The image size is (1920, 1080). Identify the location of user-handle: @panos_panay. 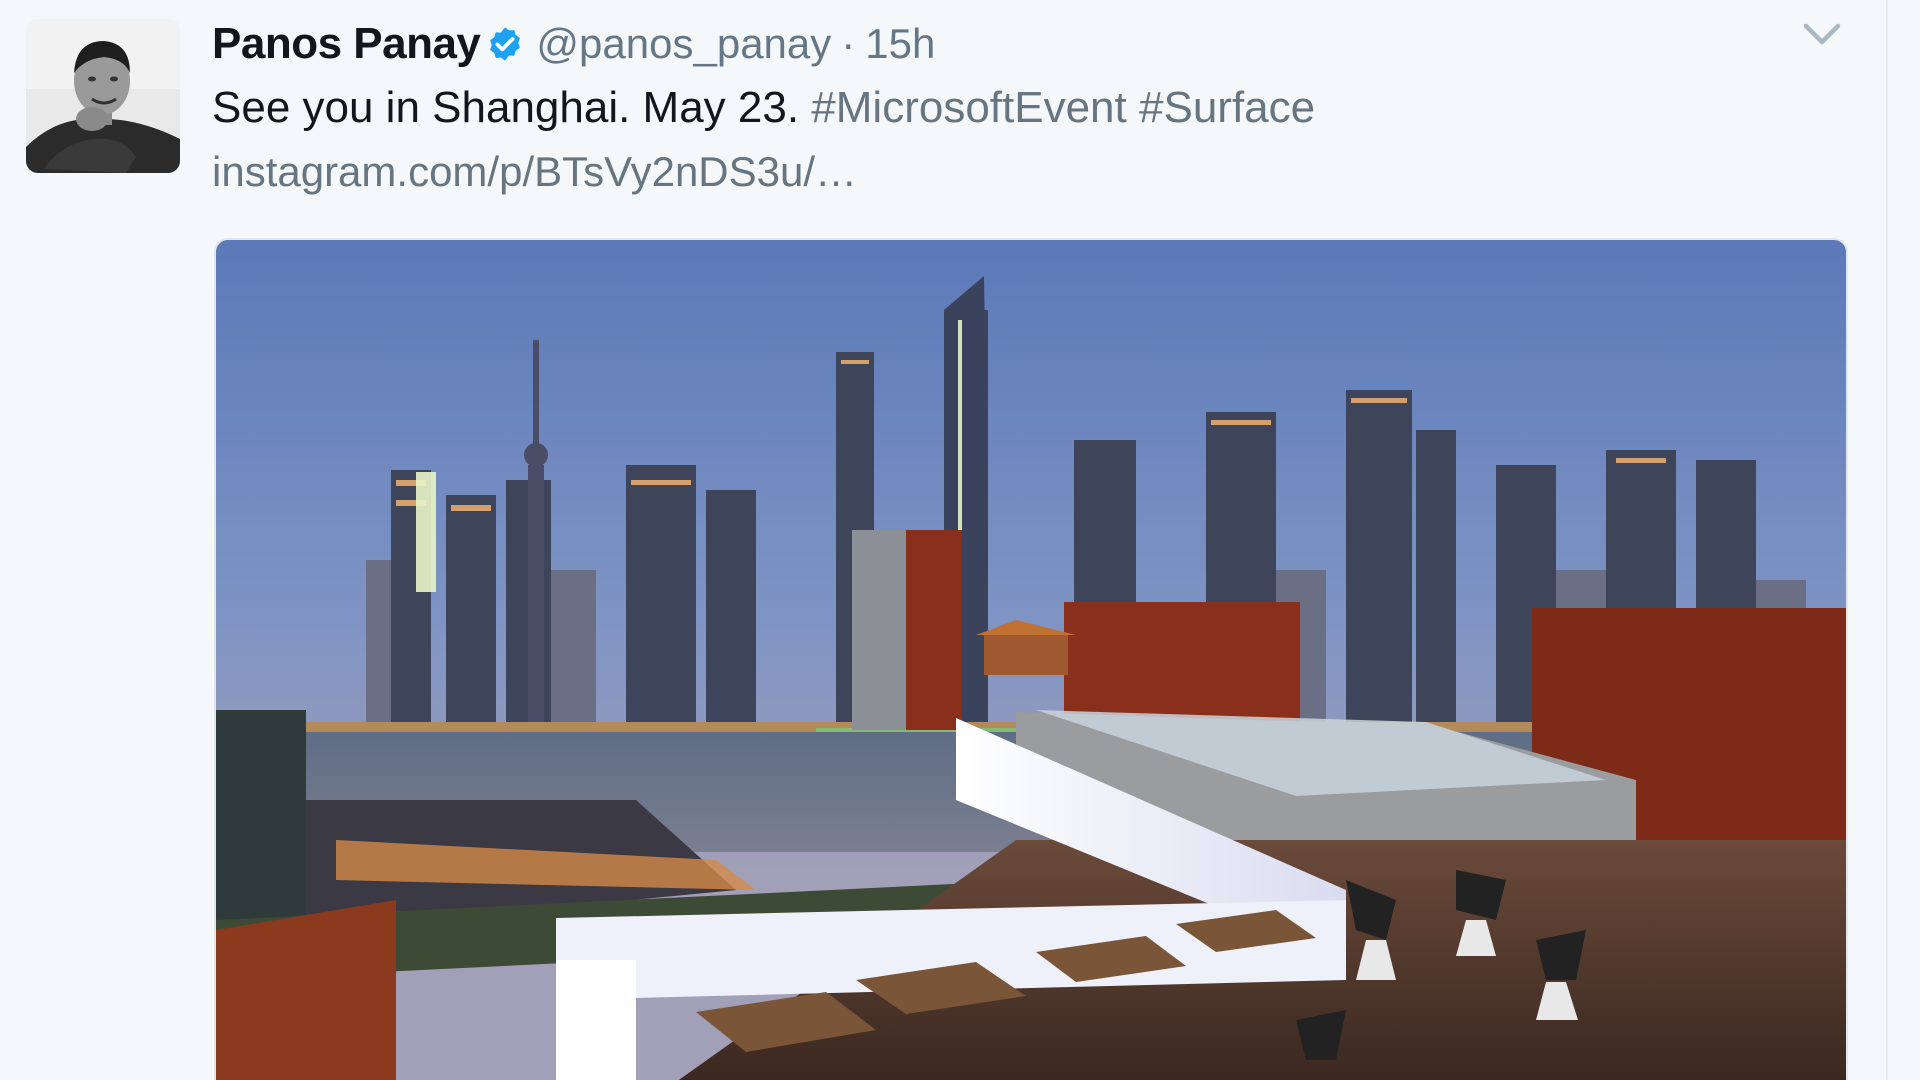
(683, 44).